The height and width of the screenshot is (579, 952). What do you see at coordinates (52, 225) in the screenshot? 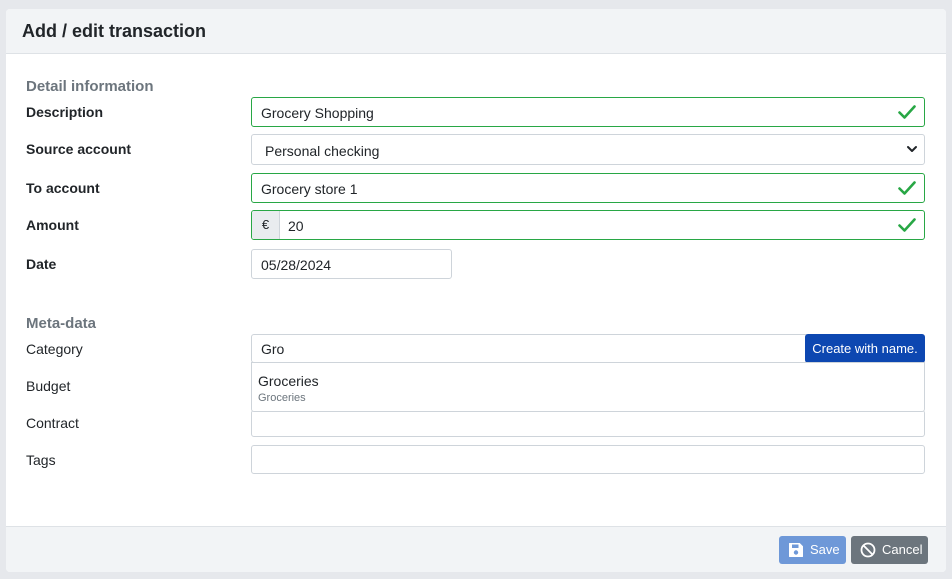
I see `amount-label: Amount` at bounding box center [52, 225].